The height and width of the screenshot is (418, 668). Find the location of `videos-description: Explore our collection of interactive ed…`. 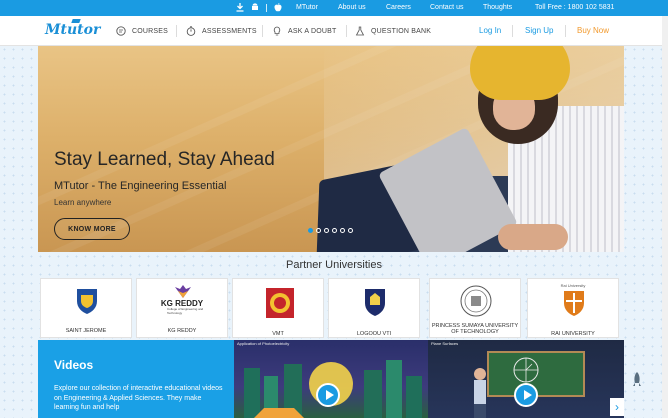

videos-description: Explore our collection of interactive ed… is located at coordinates (138, 398).